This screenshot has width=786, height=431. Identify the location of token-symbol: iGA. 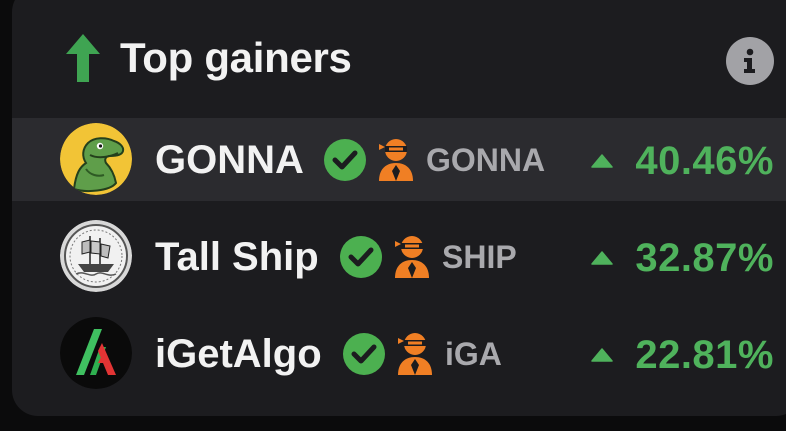
(473, 354).